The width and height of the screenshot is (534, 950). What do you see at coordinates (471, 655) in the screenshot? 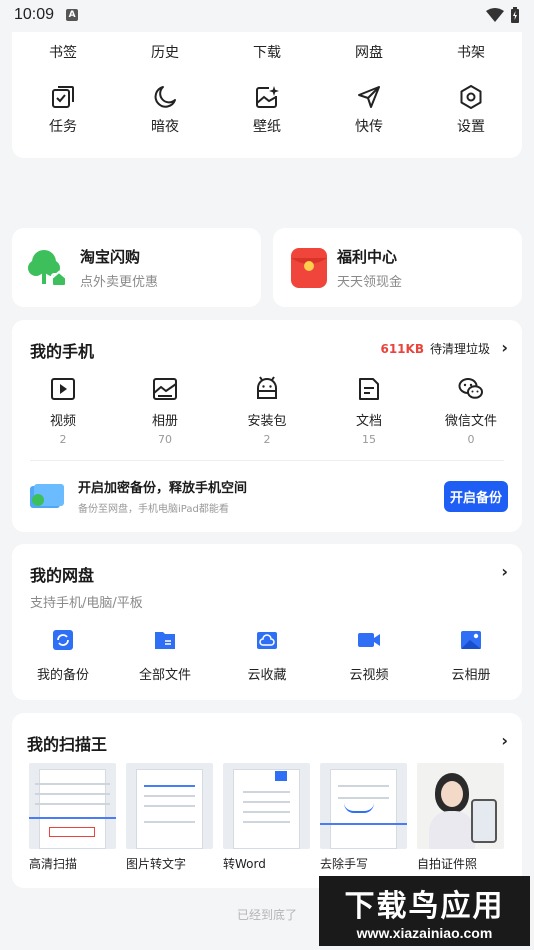
I see `cloud-item-album: 云相册` at bounding box center [471, 655].